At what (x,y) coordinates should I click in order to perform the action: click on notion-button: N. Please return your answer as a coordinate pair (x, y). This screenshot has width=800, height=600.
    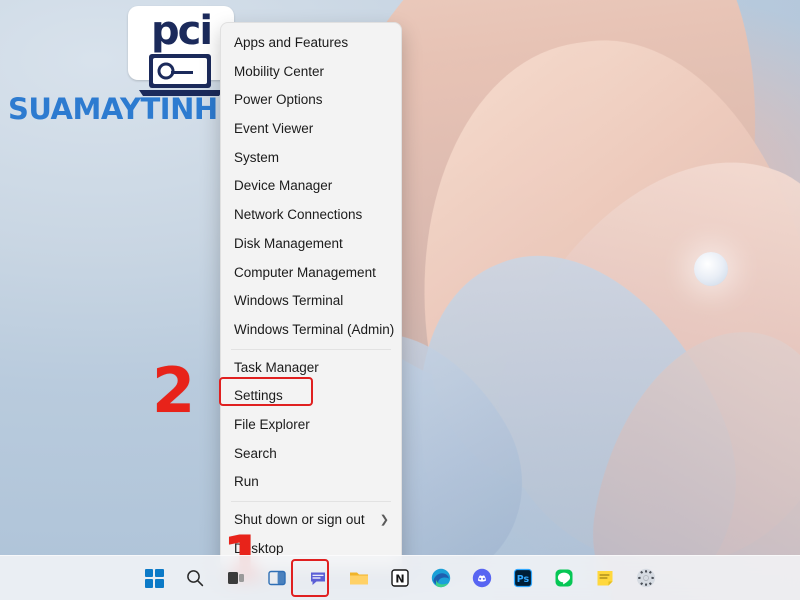
    Looking at the image, I should click on (400, 578).